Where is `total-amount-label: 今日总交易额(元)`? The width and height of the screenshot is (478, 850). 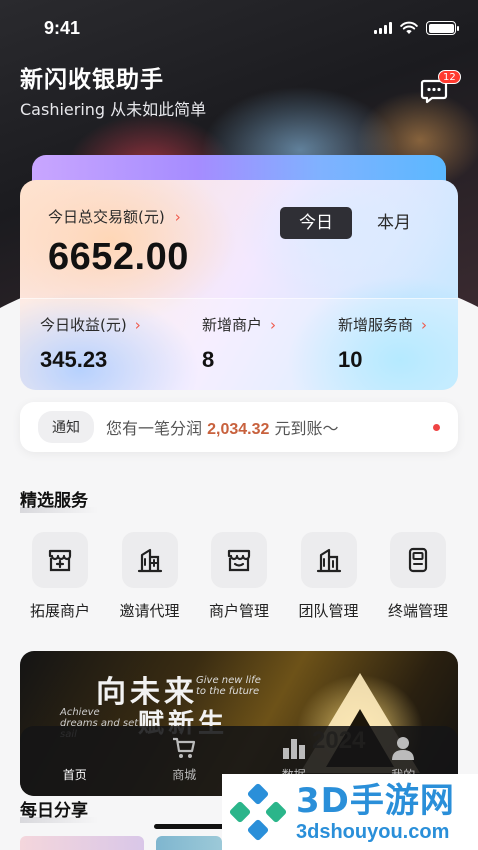 total-amount-label: 今日总交易额(元) is located at coordinates (106, 217).